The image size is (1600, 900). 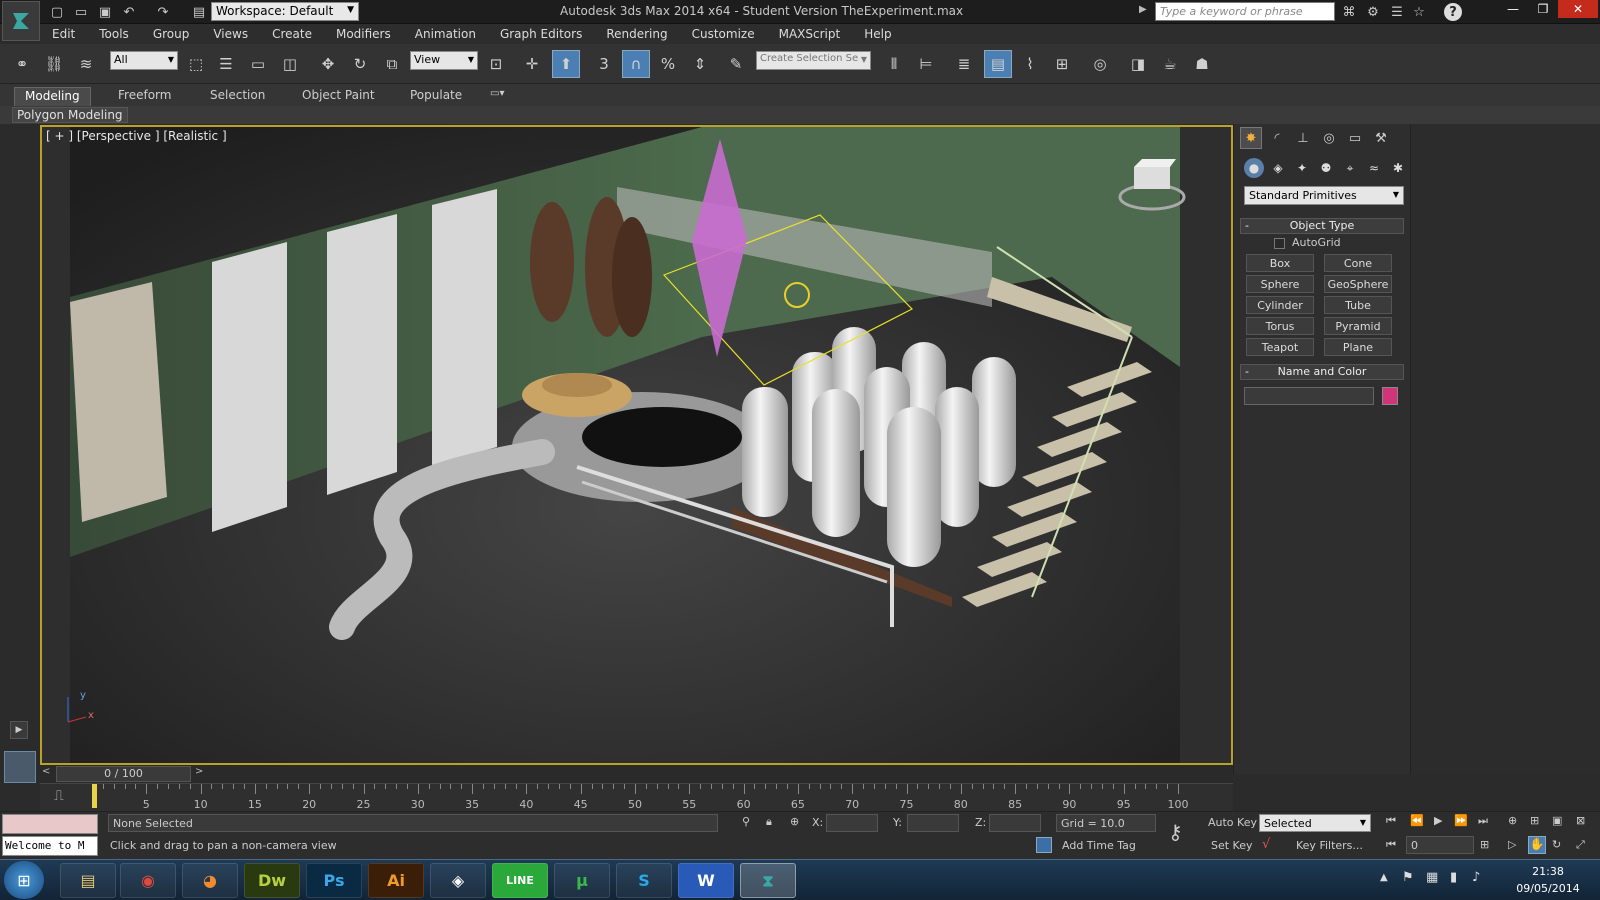 What do you see at coordinates (706, 880) in the screenshot?
I see `word-icon: W` at bounding box center [706, 880].